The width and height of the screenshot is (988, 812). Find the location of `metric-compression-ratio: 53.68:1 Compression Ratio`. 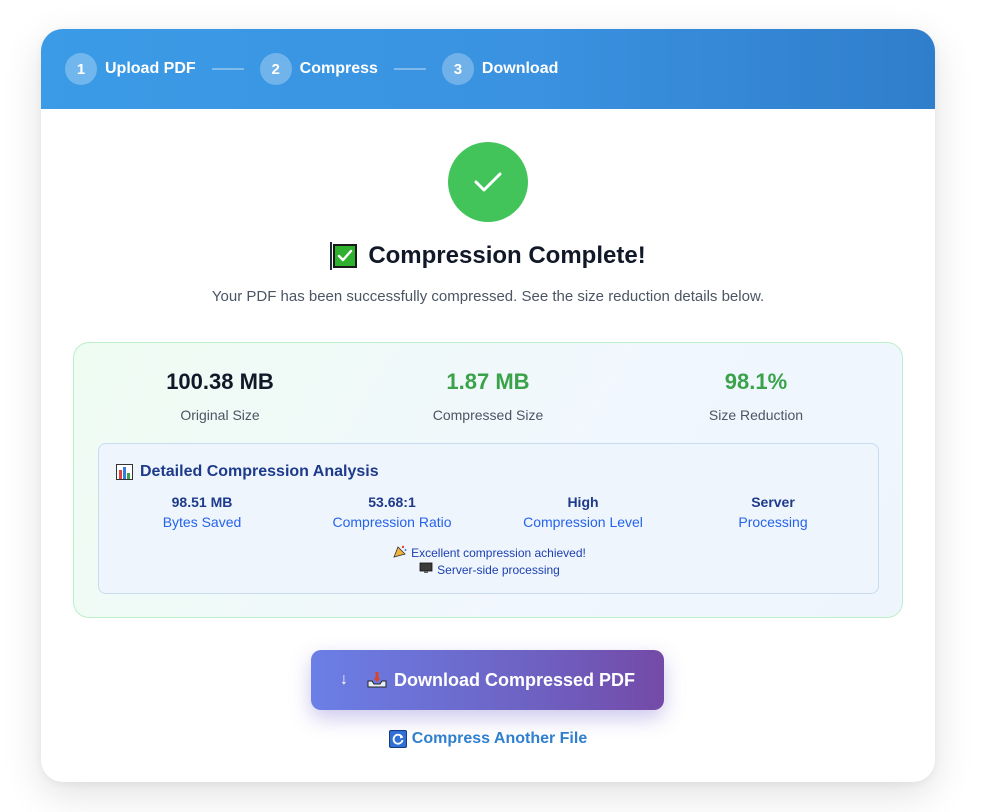

metric-compression-ratio: 53.68:1 Compression Ratio is located at coordinates (392, 512).